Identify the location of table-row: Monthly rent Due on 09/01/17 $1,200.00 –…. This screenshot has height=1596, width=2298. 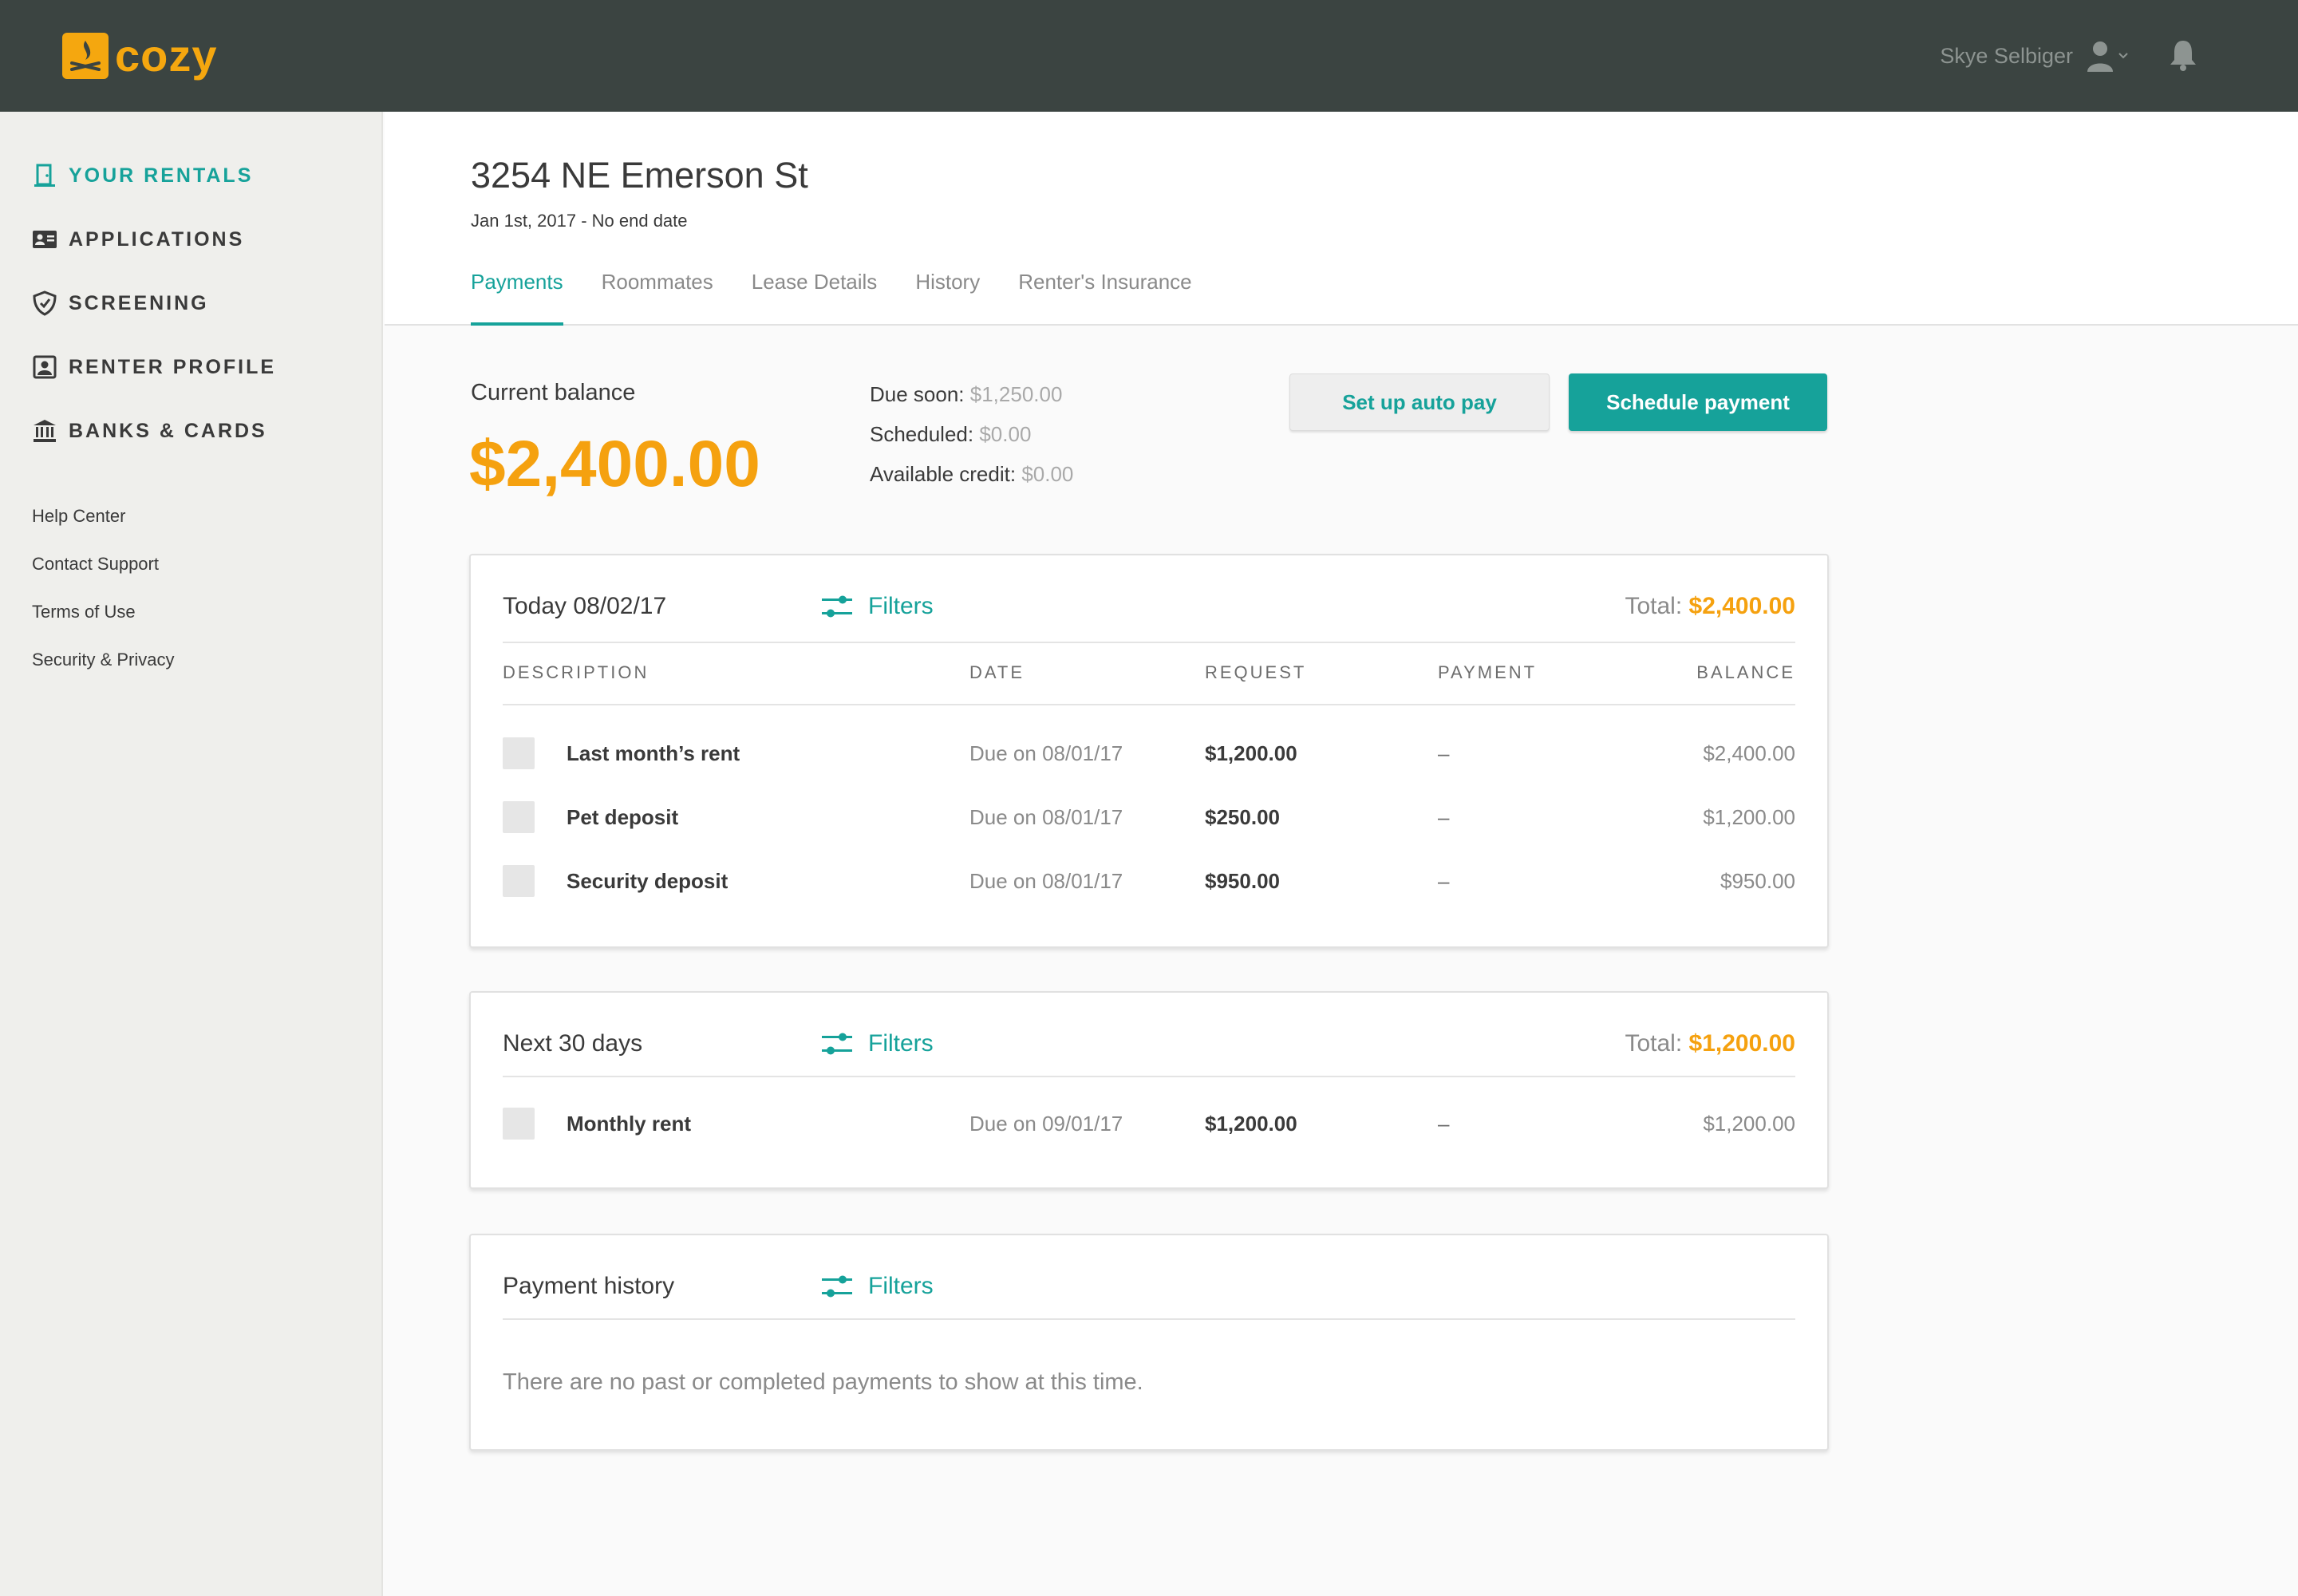
(1149, 1123).